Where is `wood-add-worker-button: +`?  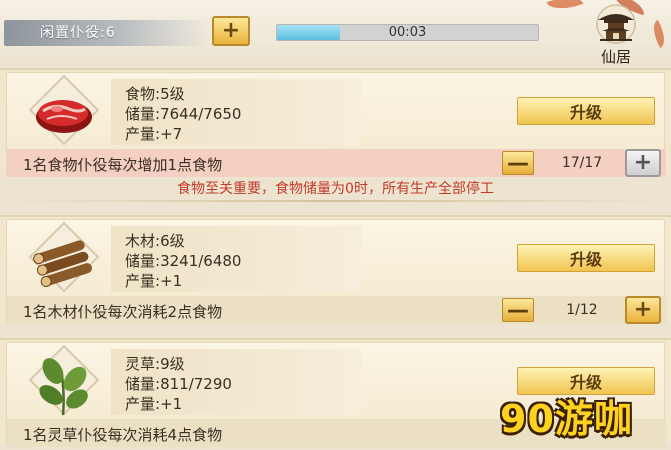 wood-add-worker-button: + is located at coordinates (643, 310).